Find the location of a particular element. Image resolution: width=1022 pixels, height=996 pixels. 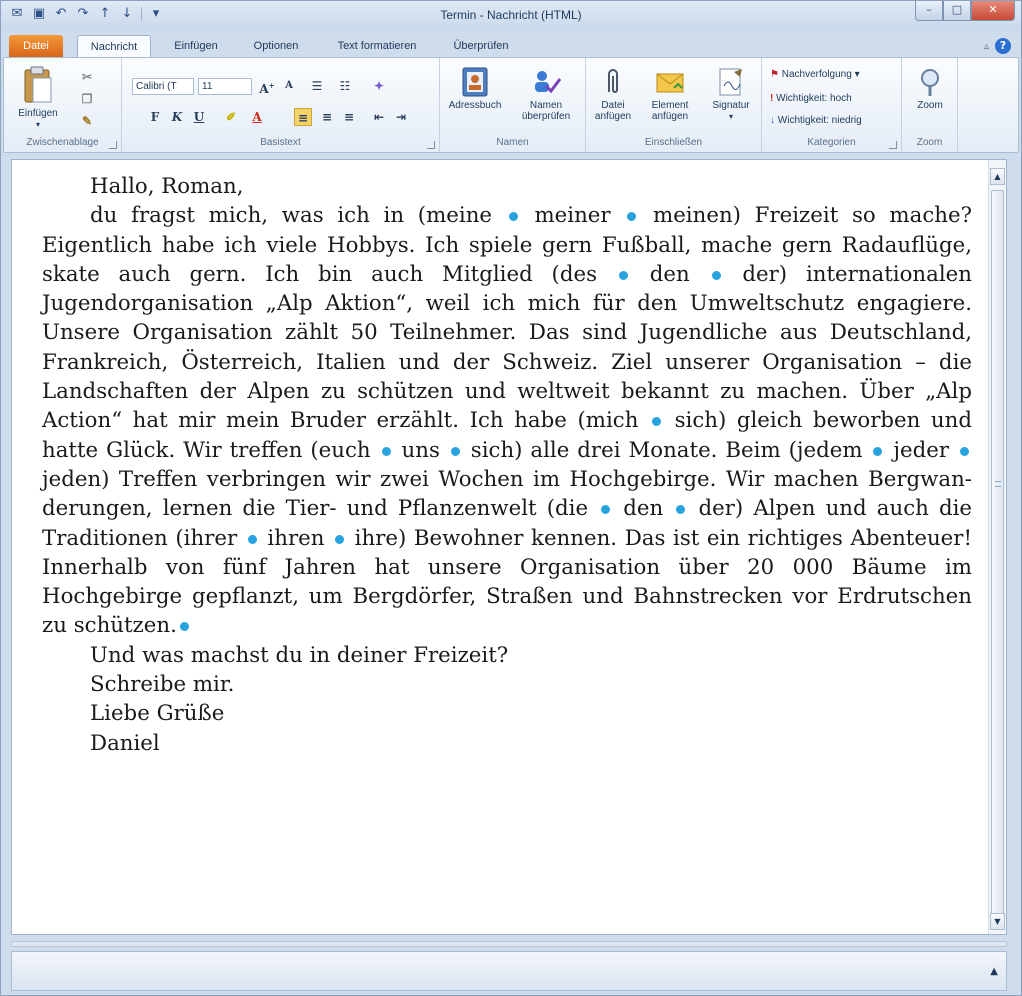

attach-item-label-2: anfügen is located at coordinates (670, 116).